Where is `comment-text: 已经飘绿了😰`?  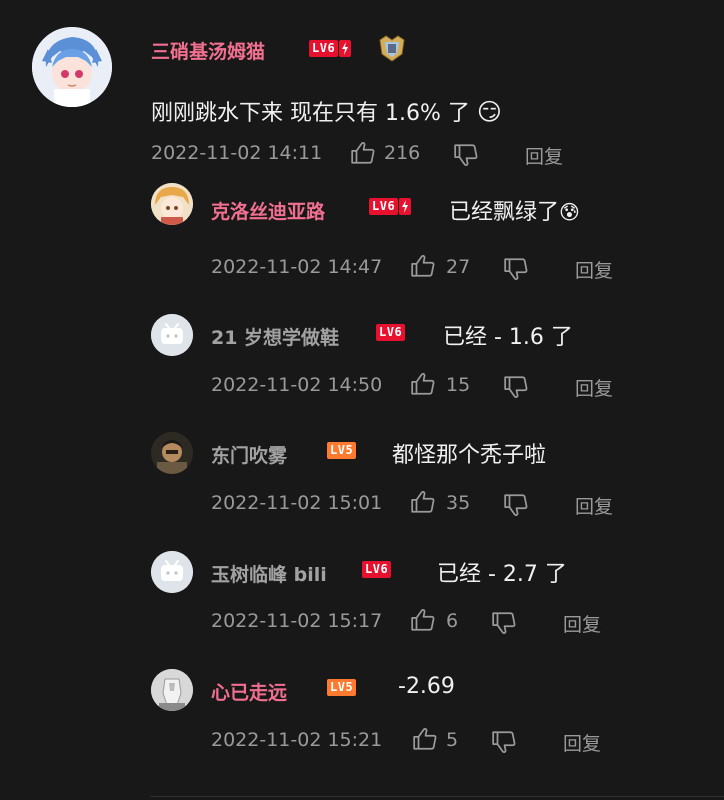 comment-text: 已经飘绿了😰 is located at coordinates (514, 212).